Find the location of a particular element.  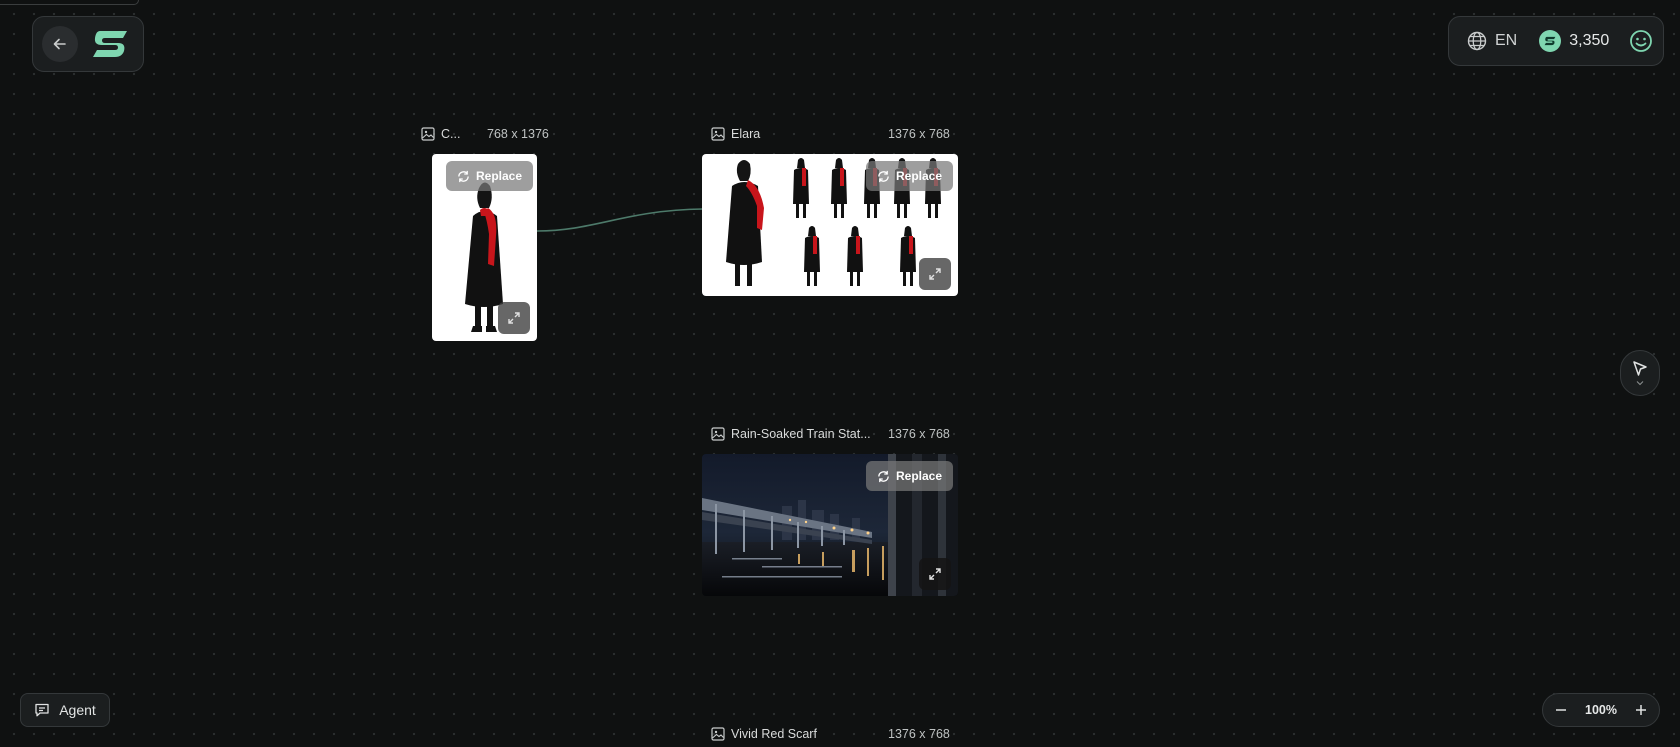

zoom-level: 100% is located at coordinates (1601, 710).